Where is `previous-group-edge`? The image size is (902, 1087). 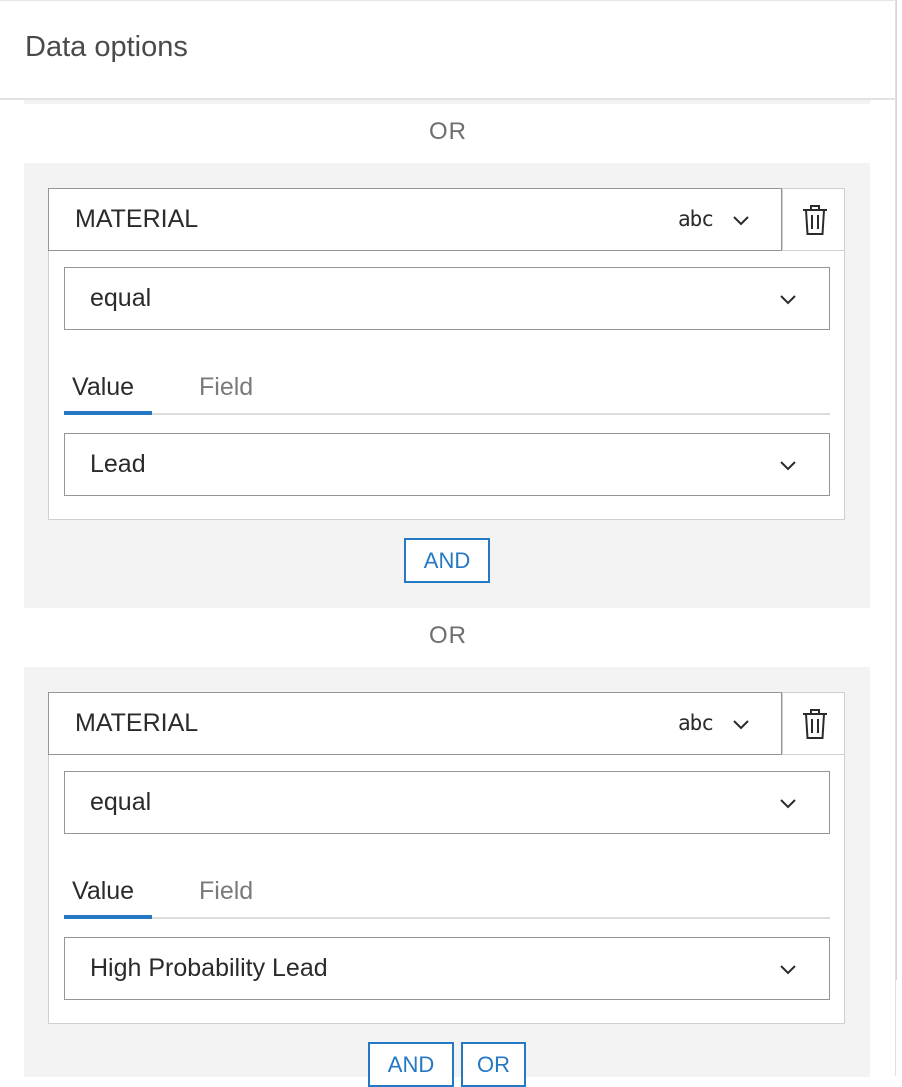
previous-group-edge is located at coordinates (447, 102).